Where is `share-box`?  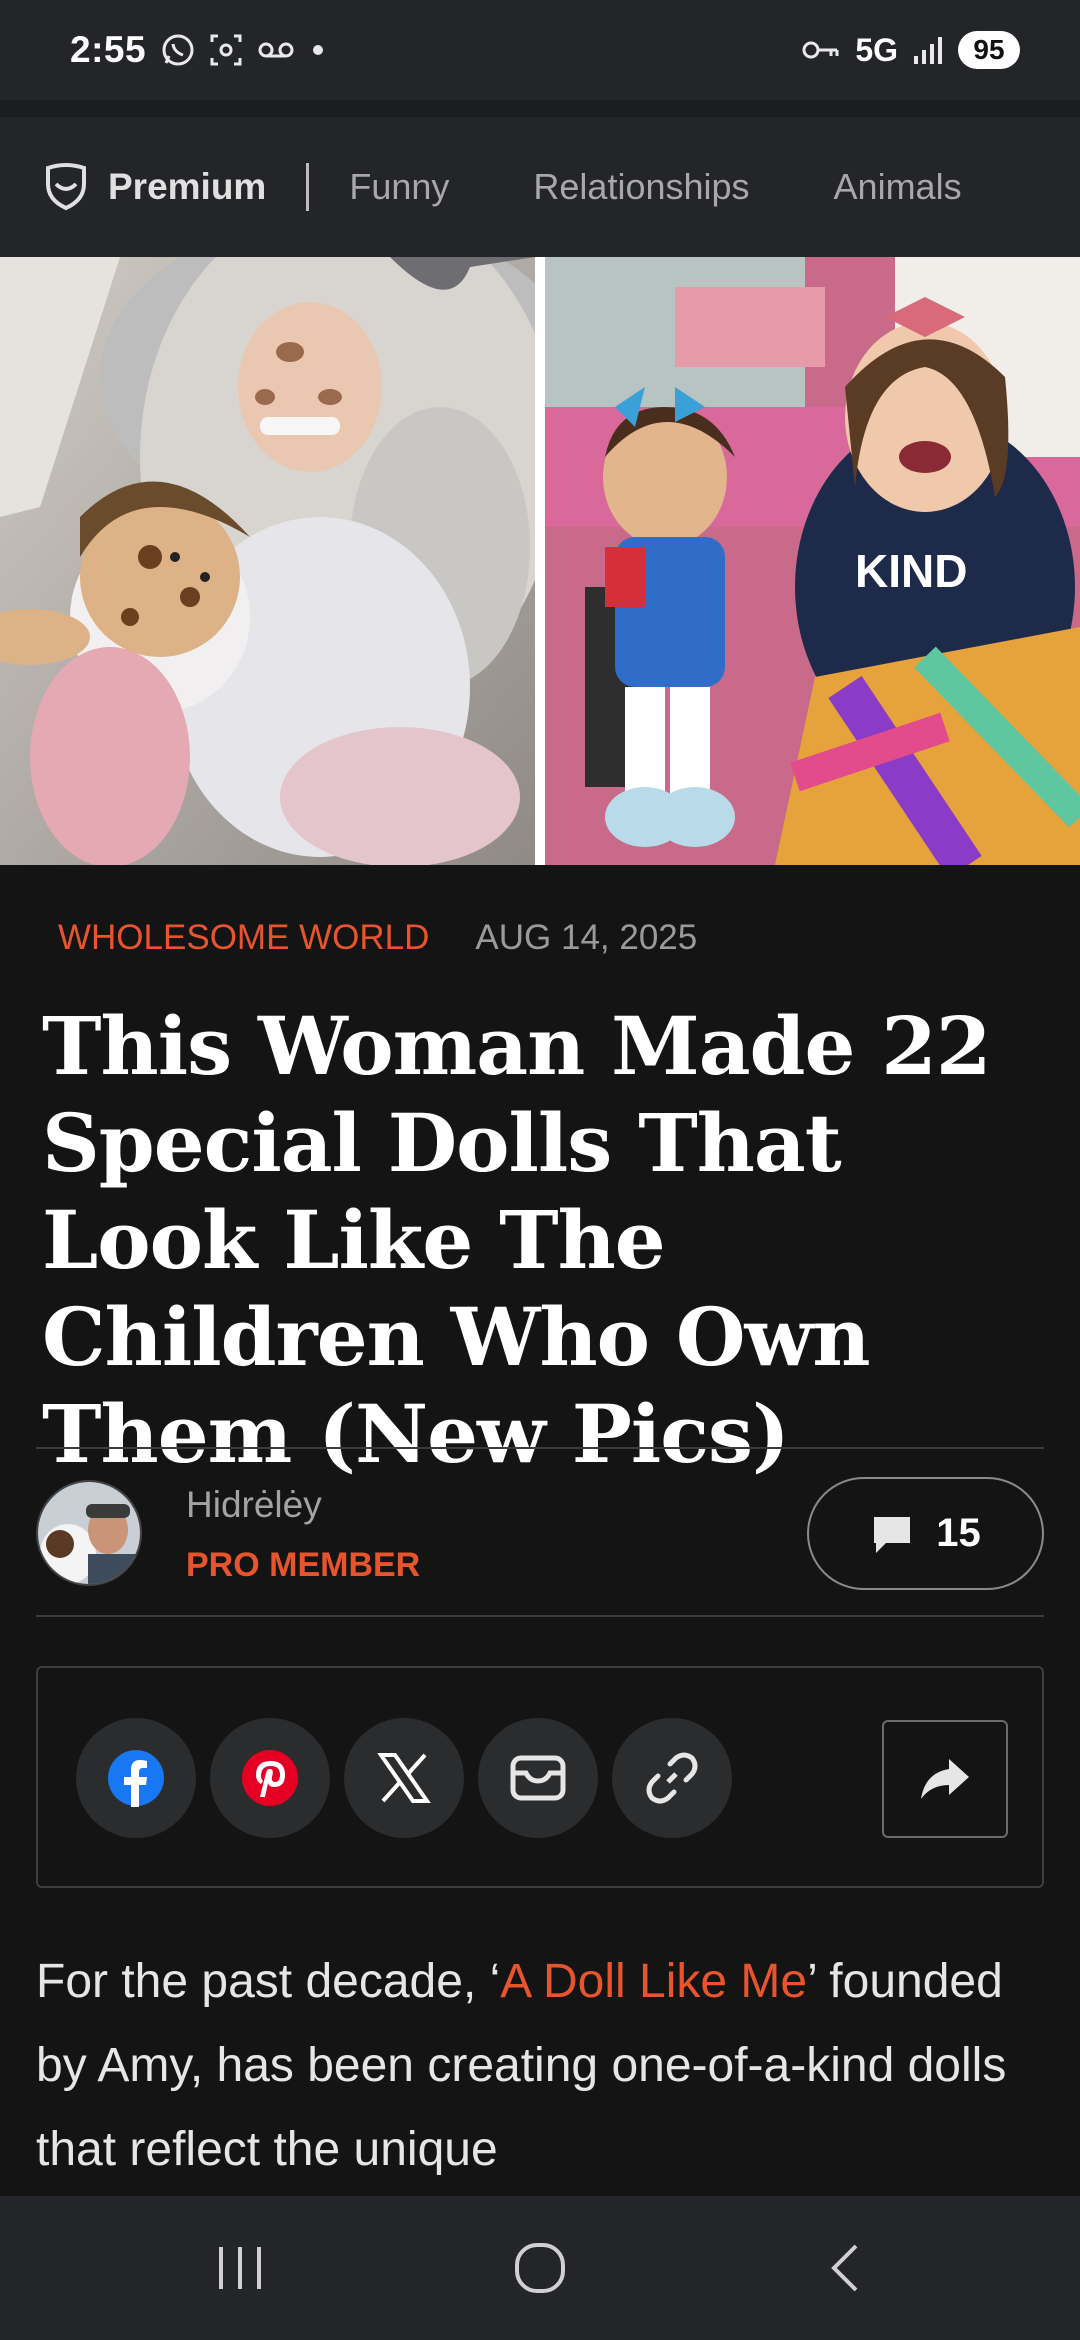 share-box is located at coordinates (540, 1777).